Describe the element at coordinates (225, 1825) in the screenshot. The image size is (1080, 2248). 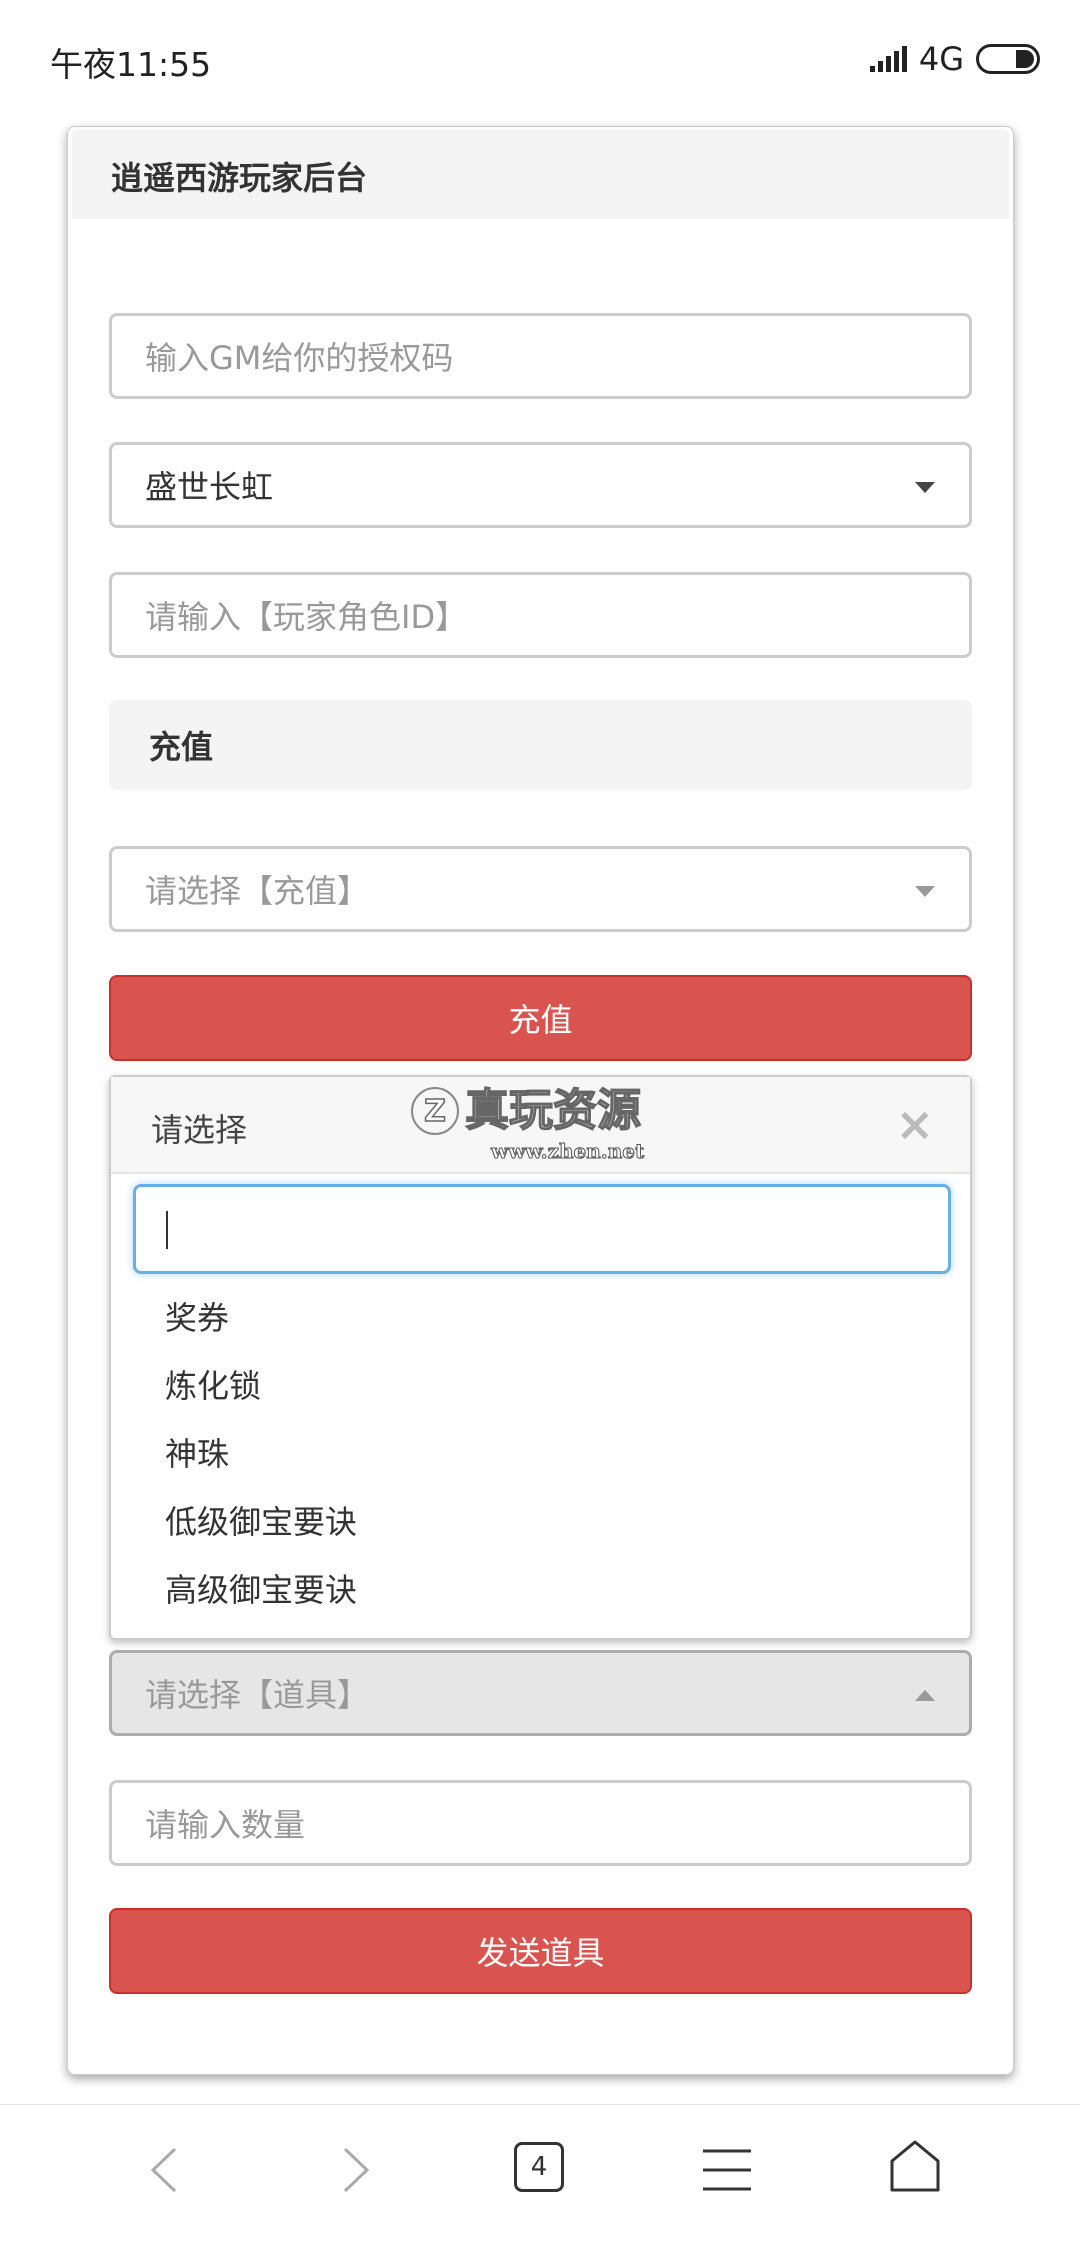
I see `quantity-placeholder: 请输入数量` at that location.